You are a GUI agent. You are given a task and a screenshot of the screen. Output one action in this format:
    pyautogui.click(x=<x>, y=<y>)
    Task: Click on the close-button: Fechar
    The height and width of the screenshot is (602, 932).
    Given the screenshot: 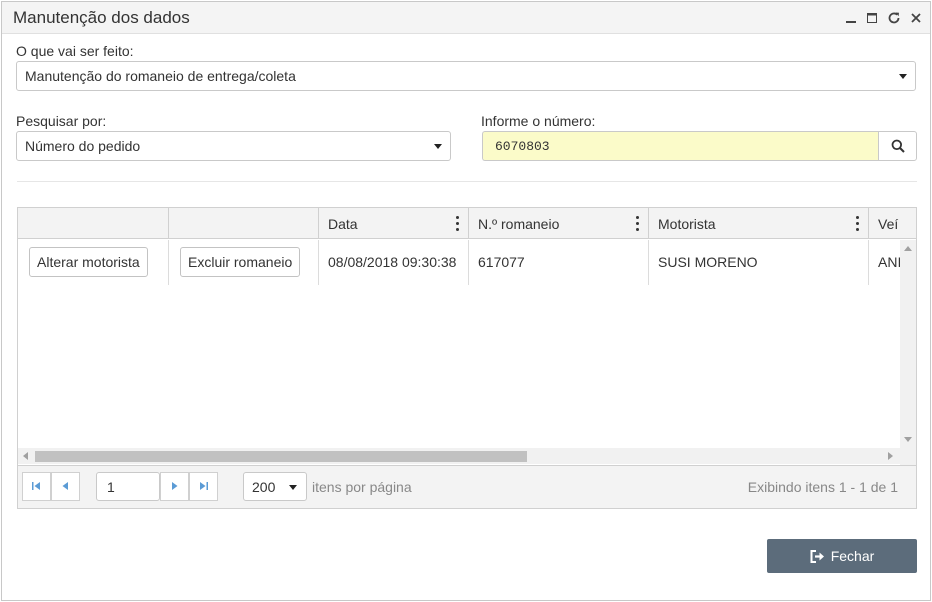 What is the action you would take?
    pyautogui.click(x=842, y=556)
    